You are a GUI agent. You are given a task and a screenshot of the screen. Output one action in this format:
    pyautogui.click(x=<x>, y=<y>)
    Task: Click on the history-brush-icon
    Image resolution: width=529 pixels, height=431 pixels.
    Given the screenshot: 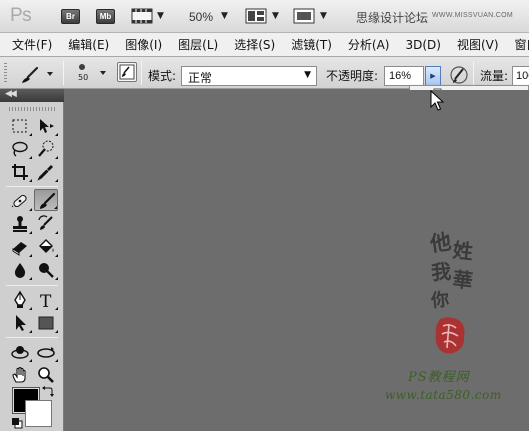 What is the action you would take?
    pyautogui.click(x=45, y=222)
    